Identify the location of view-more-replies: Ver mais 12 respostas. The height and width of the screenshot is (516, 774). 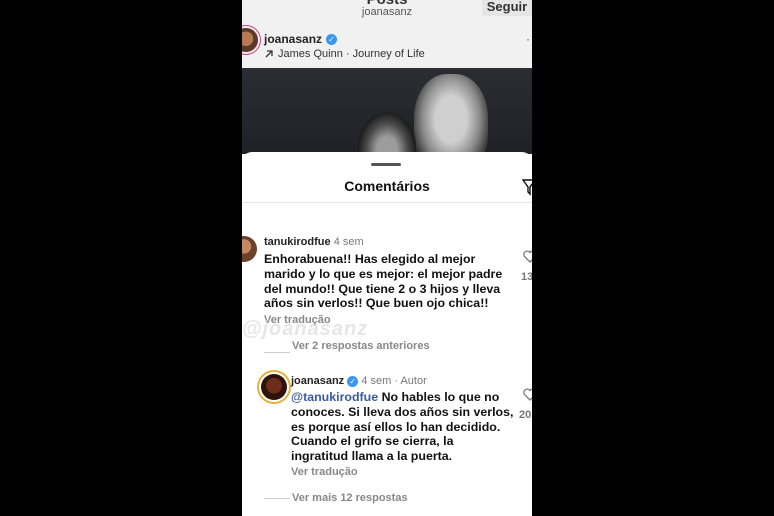
(350, 498).